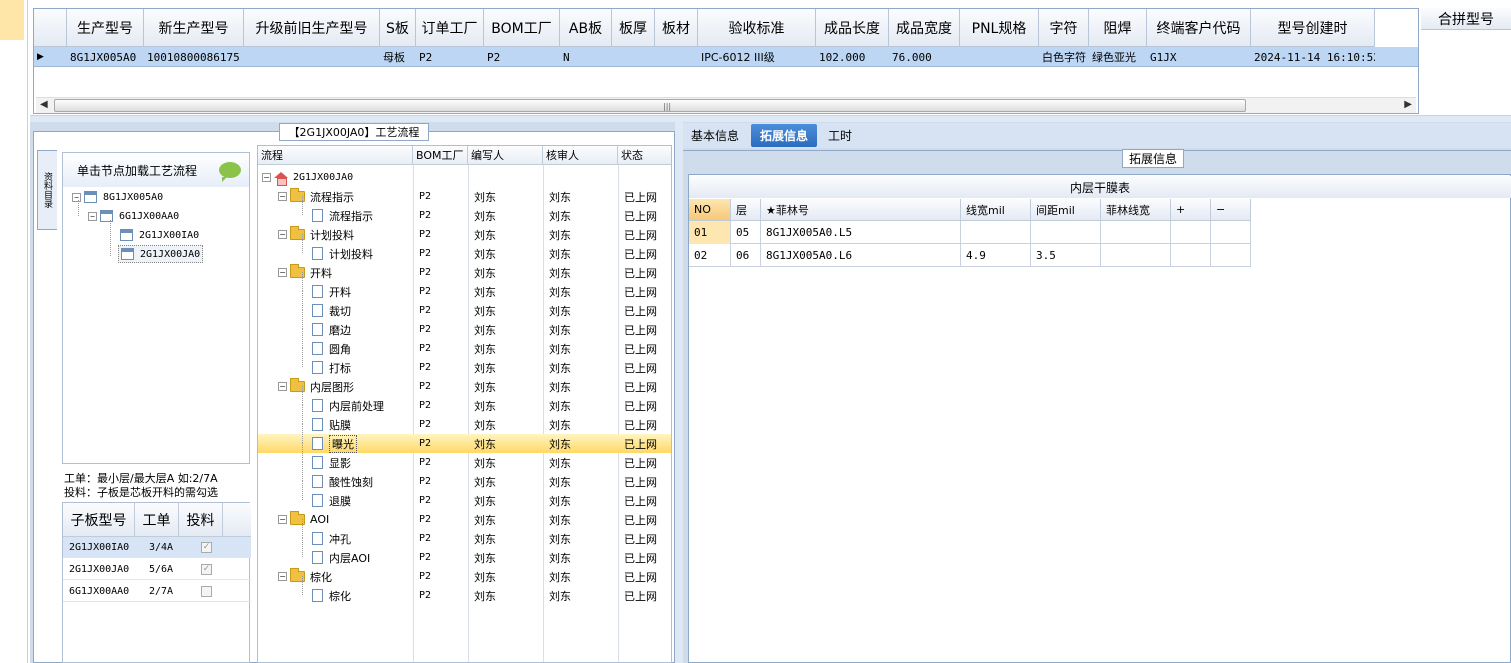  What do you see at coordinates (157, 591) in the screenshot?
I see `table-row: 6G1JX00AA0 2/7A` at bounding box center [157, 591].